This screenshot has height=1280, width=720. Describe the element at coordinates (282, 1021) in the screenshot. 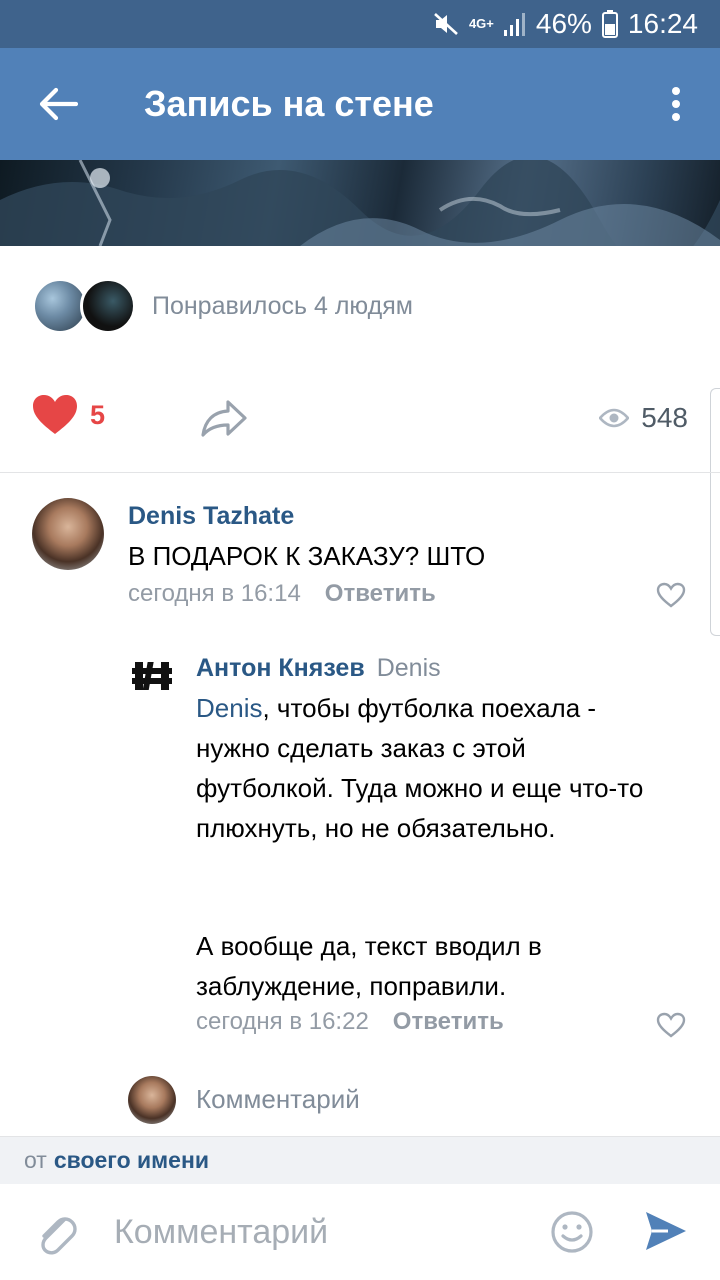

I see `comment-time: сегодня в 16:22` at that location.